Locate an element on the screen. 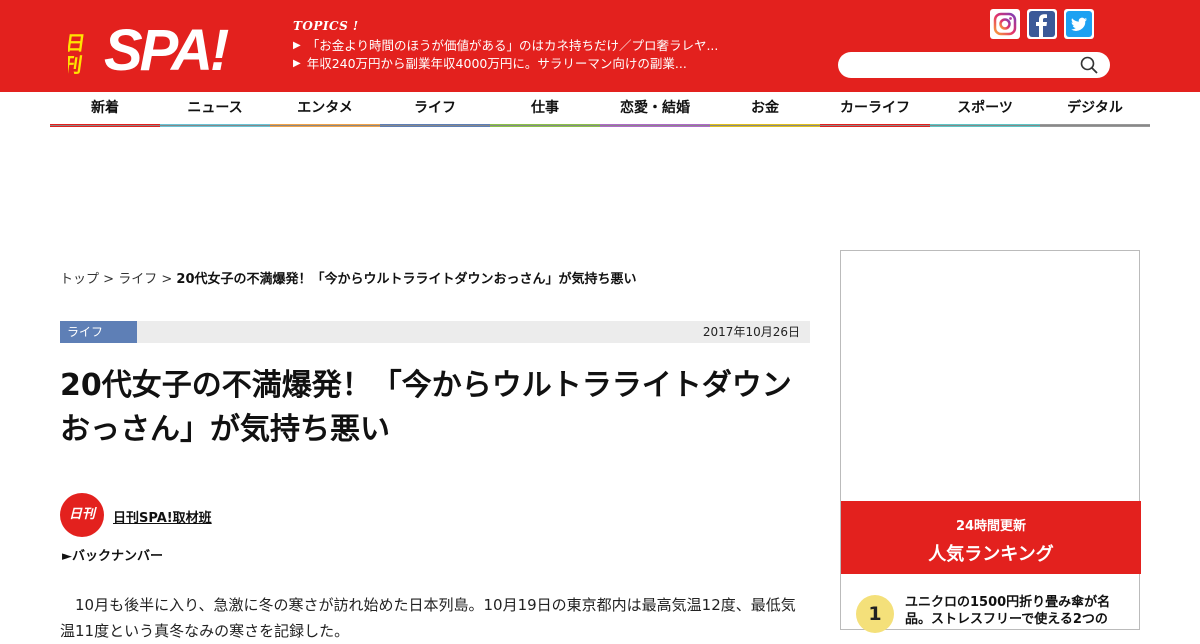 This screenshot has width=1200, height=644. nav-item: デジタル is located at coordinates (1095, 109).